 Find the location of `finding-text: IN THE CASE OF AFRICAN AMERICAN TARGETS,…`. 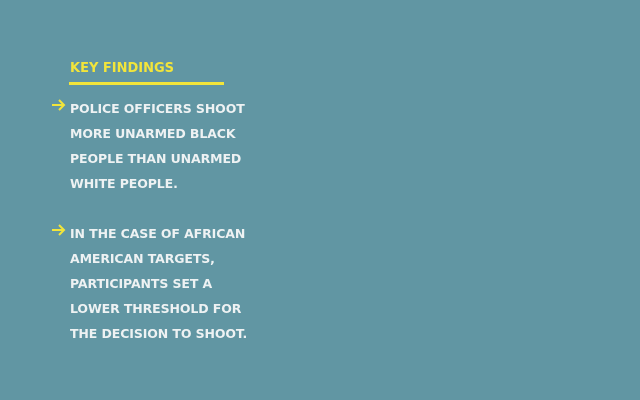

finding-text: IN THE CASE OF AFRICAN AMERICAN TARGETS,… is located at coordinates (159, 283).